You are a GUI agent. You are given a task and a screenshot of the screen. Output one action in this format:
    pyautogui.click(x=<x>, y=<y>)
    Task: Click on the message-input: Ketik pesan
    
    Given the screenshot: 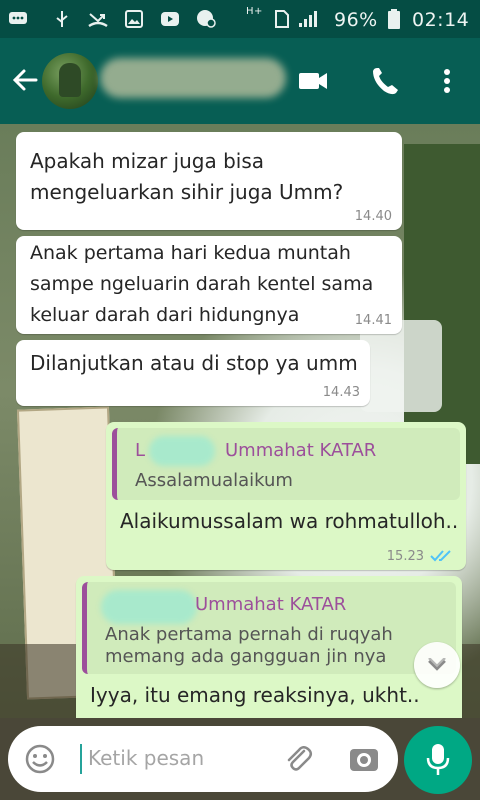 What is the action you would take?
    pyautogui.click(x=203, y=759)
    